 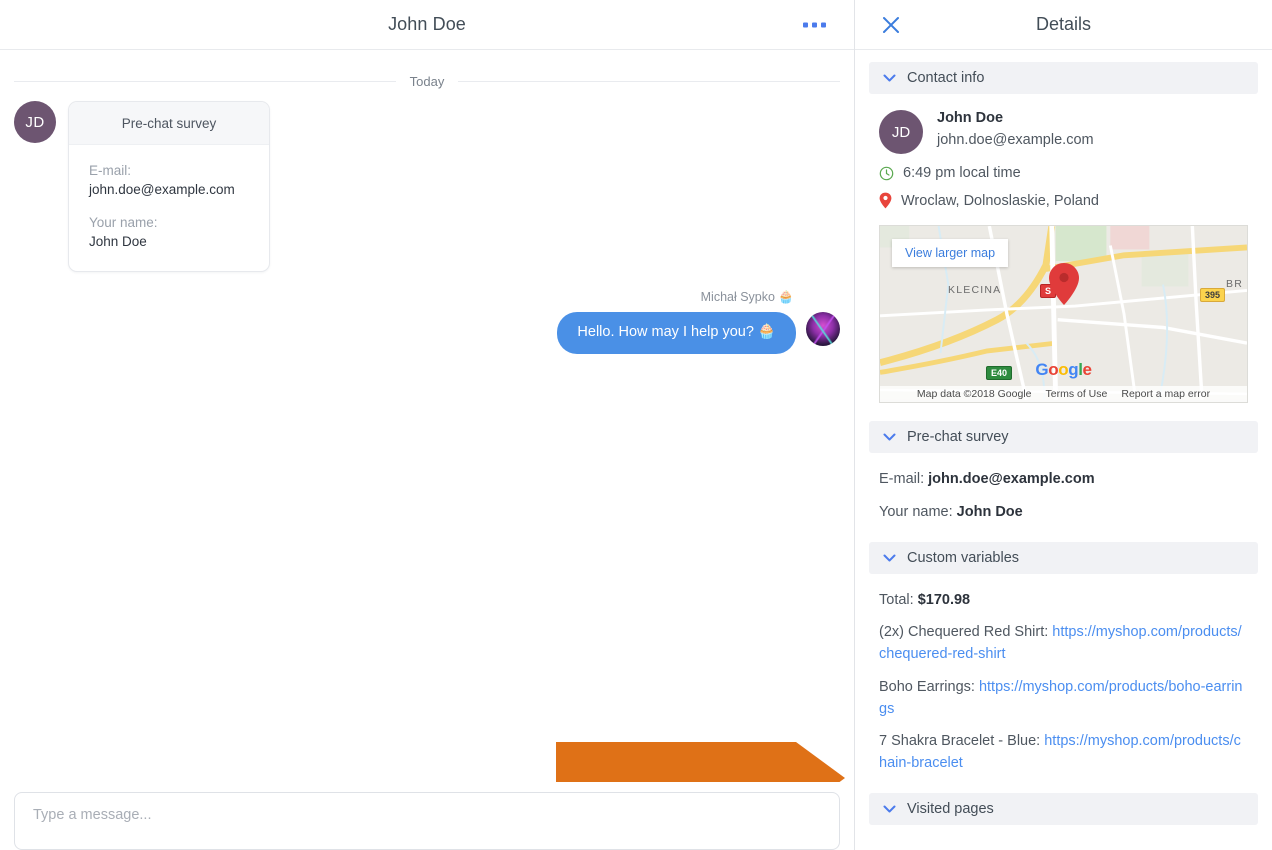 I want to click on details-title: Details, so click(x=1063, y=24).